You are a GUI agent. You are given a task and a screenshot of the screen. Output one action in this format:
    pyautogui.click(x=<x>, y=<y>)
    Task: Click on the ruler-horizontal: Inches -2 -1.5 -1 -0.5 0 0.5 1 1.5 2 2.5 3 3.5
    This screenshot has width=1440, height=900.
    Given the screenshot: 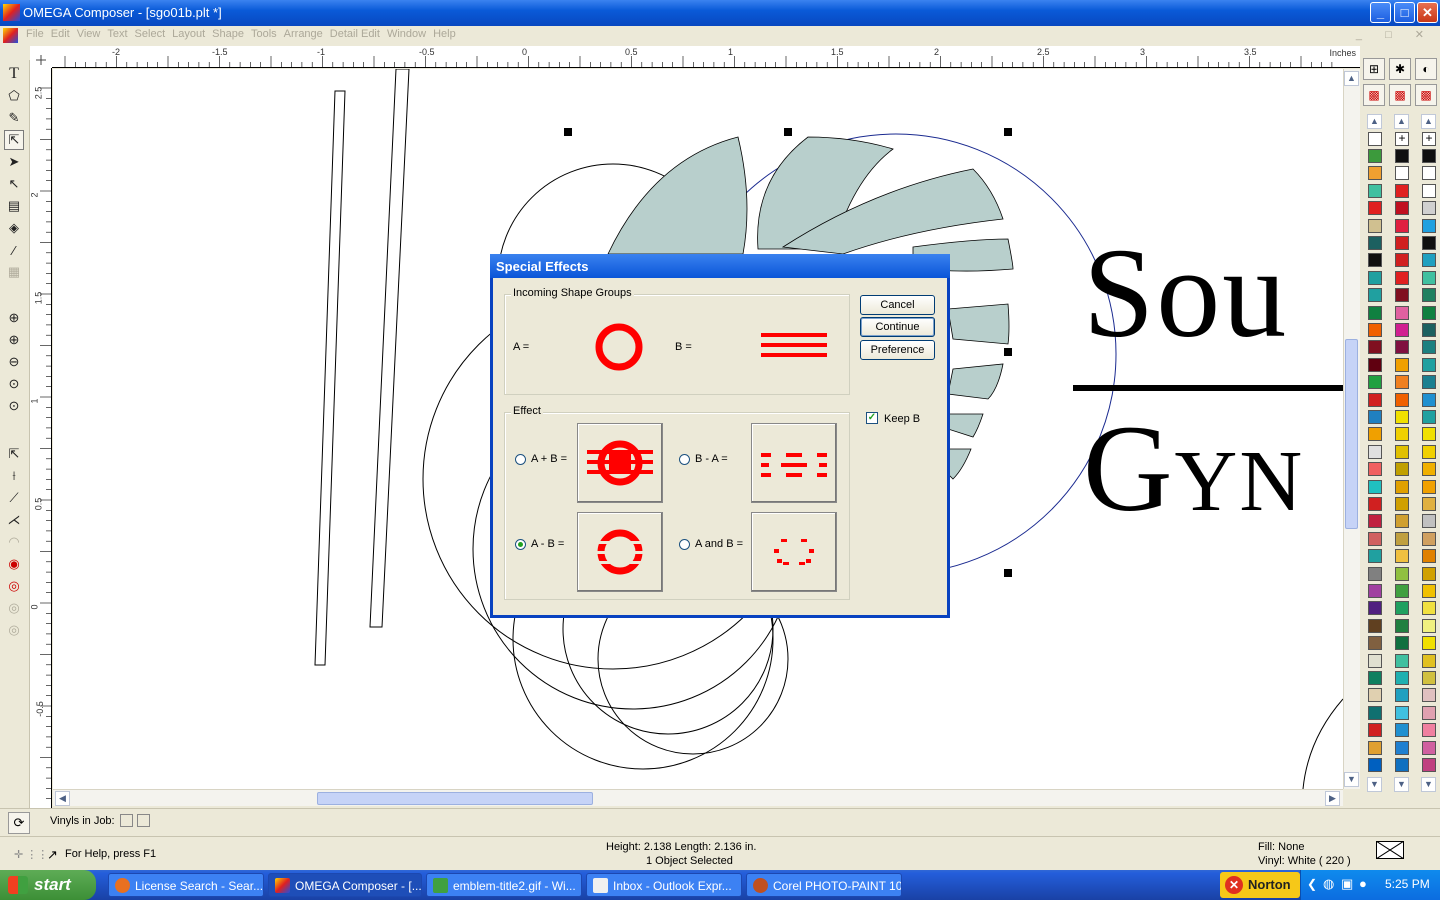 What is the action you would take?
    pyautogui.click(x=706, y=57)
    